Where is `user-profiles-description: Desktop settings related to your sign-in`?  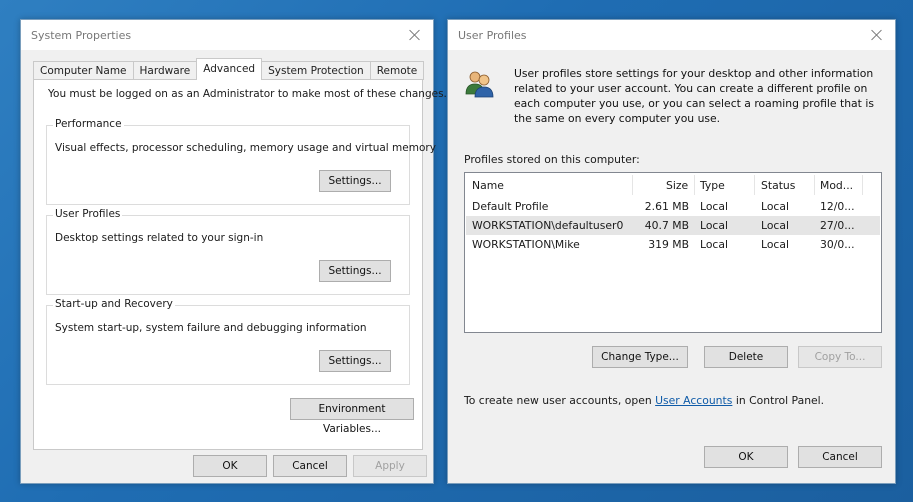 user-profiles-description: Desktop settings related to your sign-in is located at coordinates (159, 238).